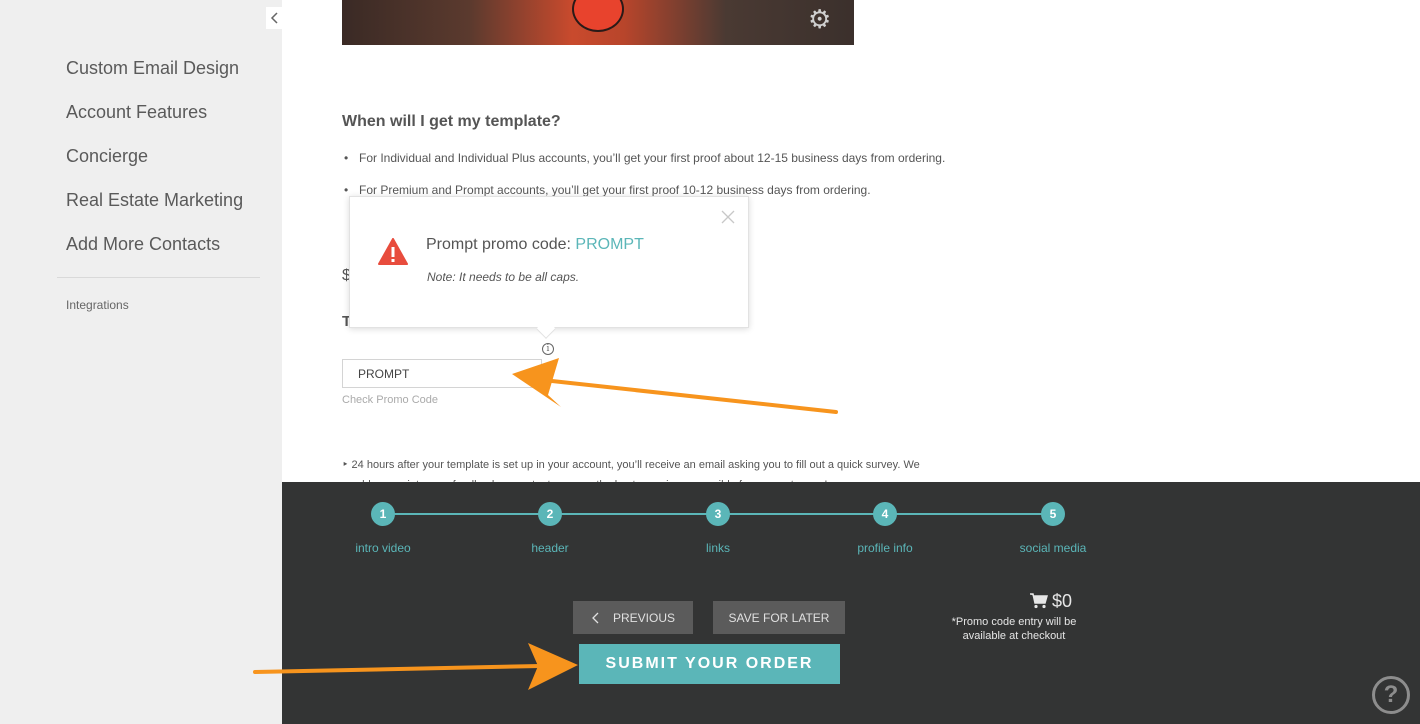 This screenshot has height=724, width=1420. What do you see at coordinates (675, 386) in the screenshot?
I see `arrow-to-promo-input` at bounding box center [675, 386].